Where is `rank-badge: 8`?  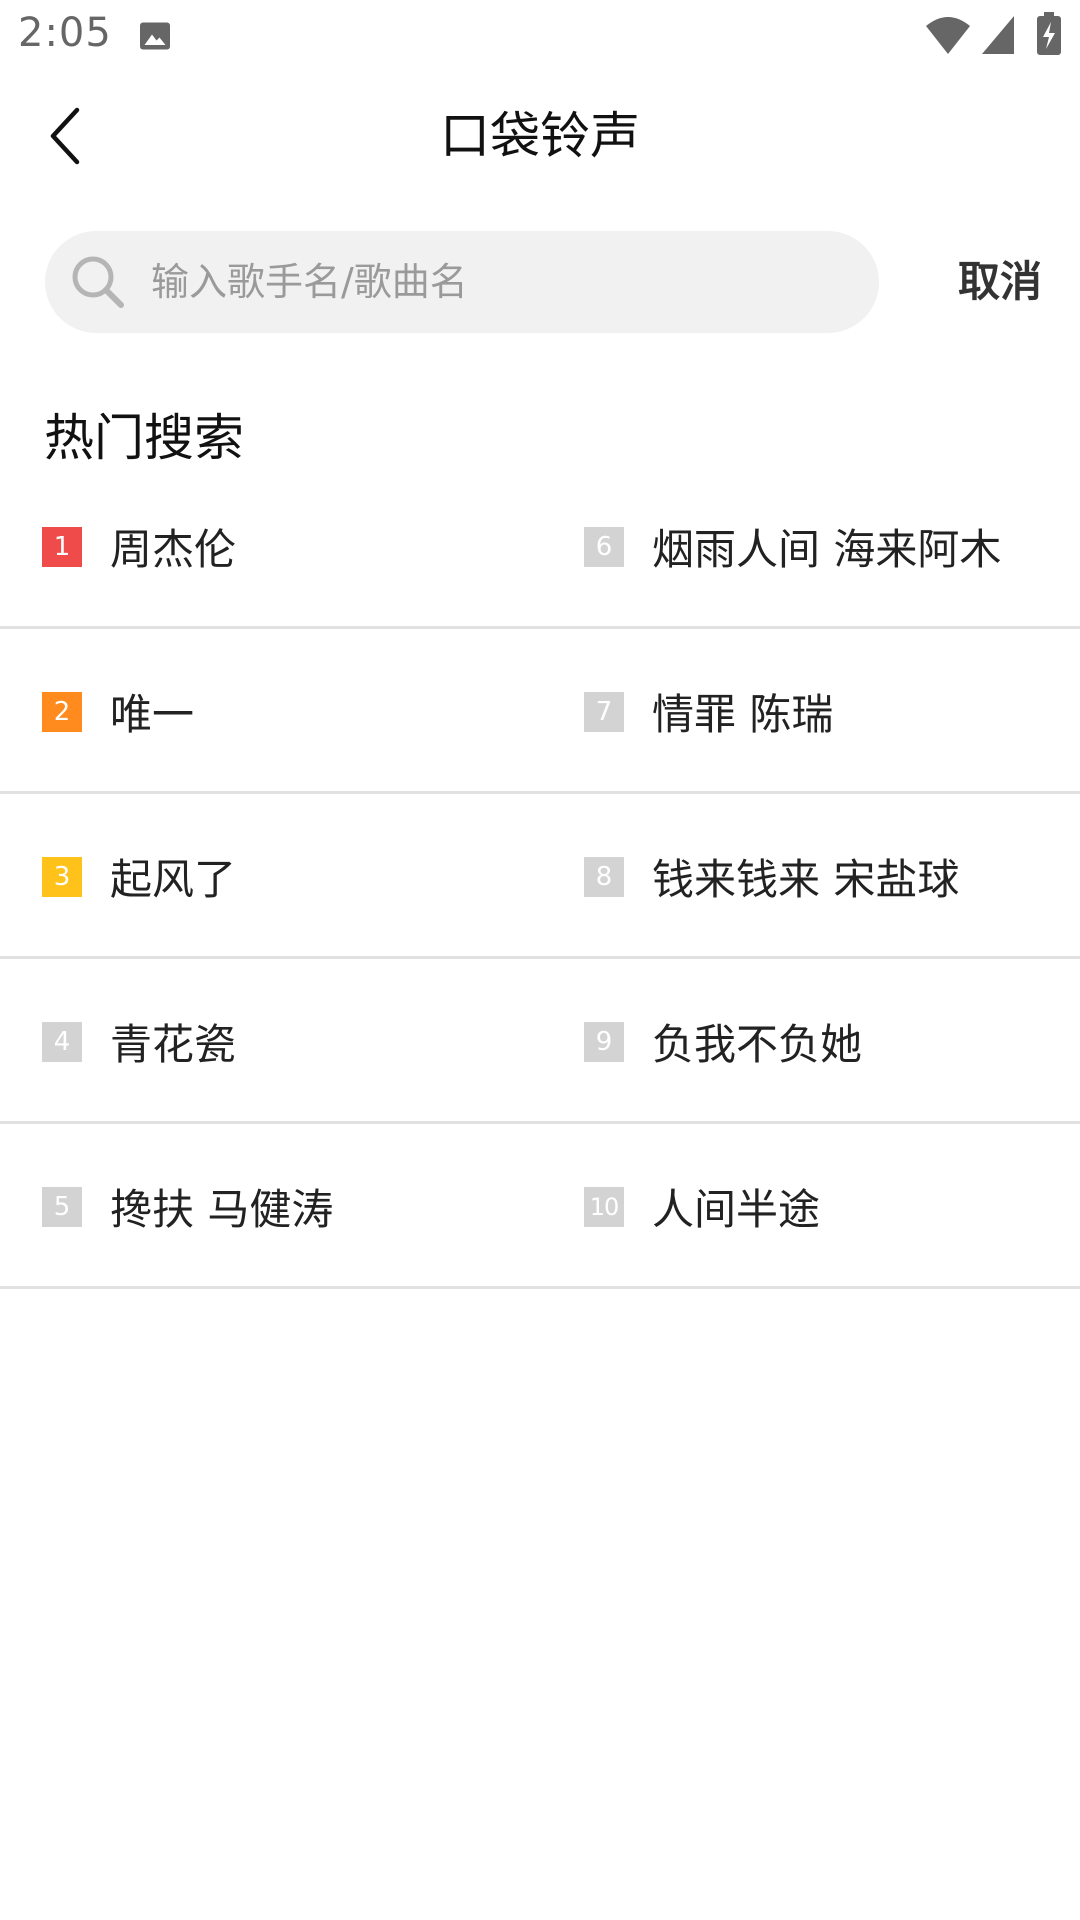
rank-badge: 8 is located at coordinates (604, 876).